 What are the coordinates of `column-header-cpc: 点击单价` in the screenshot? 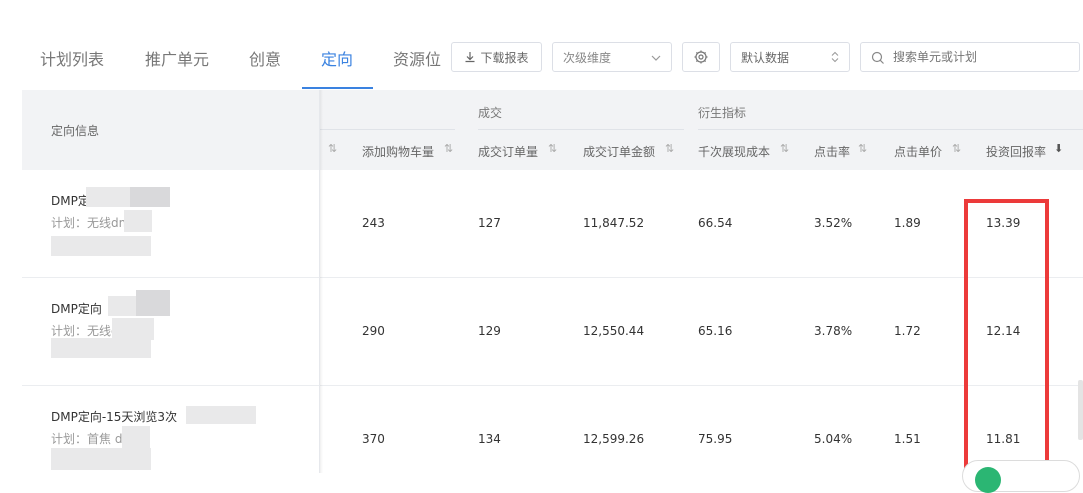 It's located at (918, 151).